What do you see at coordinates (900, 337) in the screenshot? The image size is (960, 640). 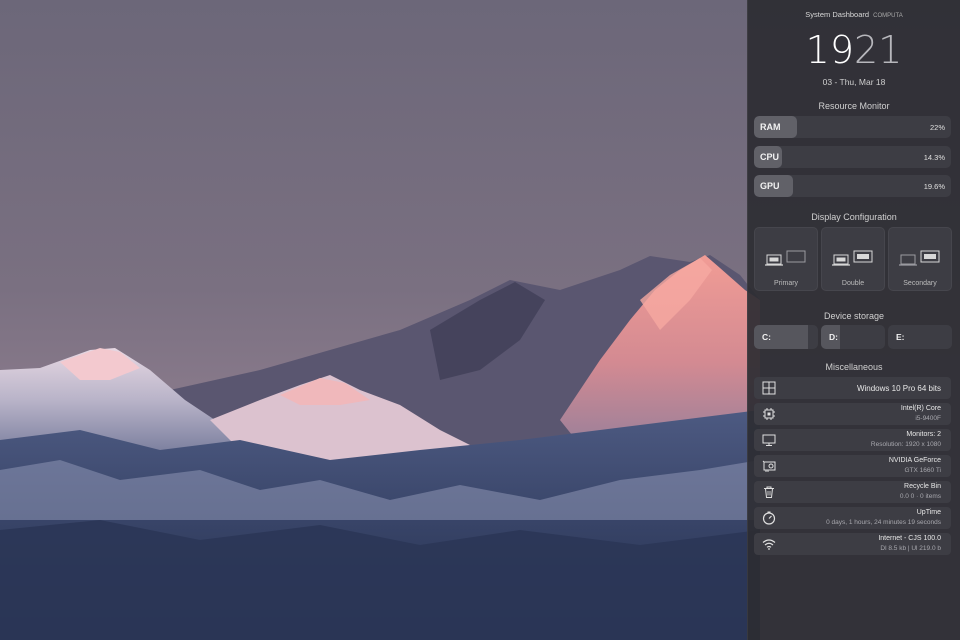 I see `drive-e-label: E:` at bounding box center [900, 337].